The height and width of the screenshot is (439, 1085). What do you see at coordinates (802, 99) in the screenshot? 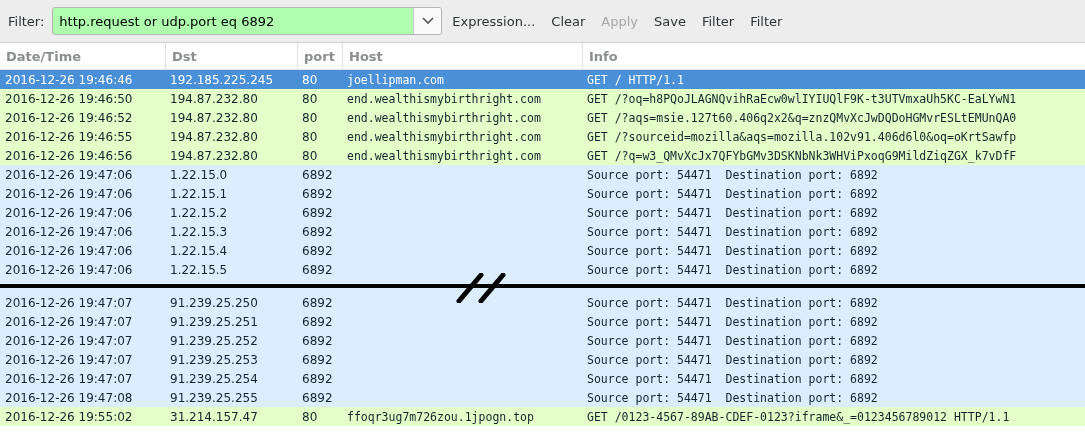
I see `table-cell-text: GET /?oq=h8PQoJLAGNQvihRaEcw0wlIYIUQlF9K-t3UTVmxaUh5KC-EaLYwN1` at bounding box center [802, 99].